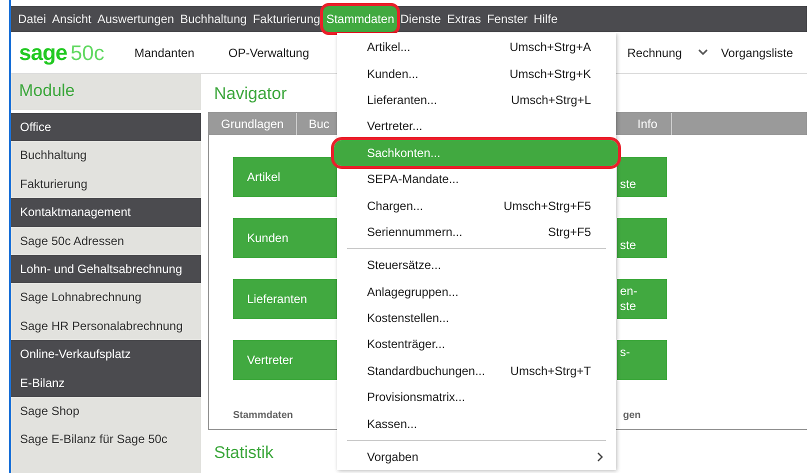  What do you see at coordinates (106, 269) in the screenshot?
I see `sidebar-item: Lohn- und Gehaltsabrechnung` at bounding box center [106, 269].